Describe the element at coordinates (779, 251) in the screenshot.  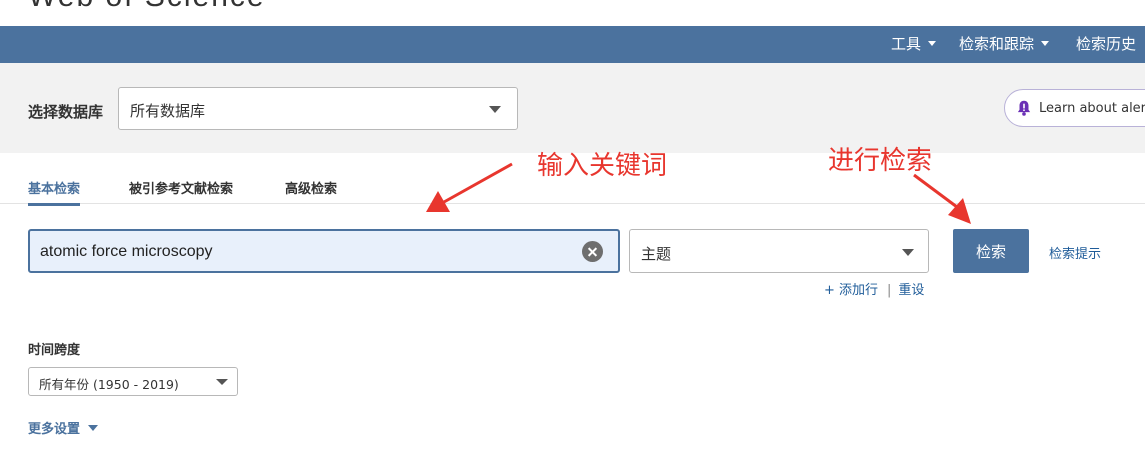
I see `search-field-select: 主题` at that location.